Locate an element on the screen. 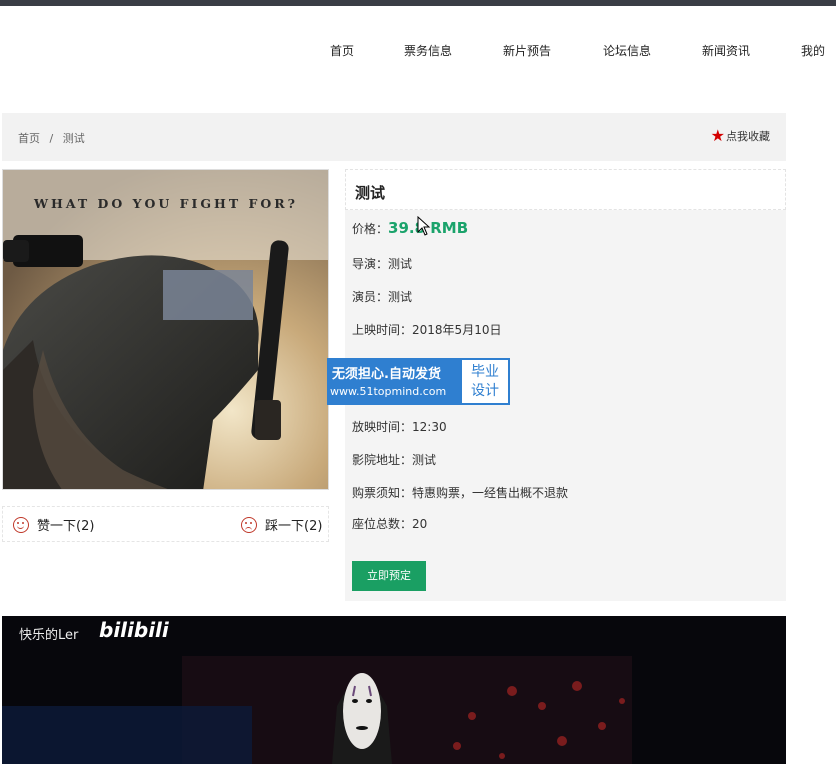 The height and width of the screenshot is (764, 836). showtime-value: 12:30 is located at coordinates (429, 427).